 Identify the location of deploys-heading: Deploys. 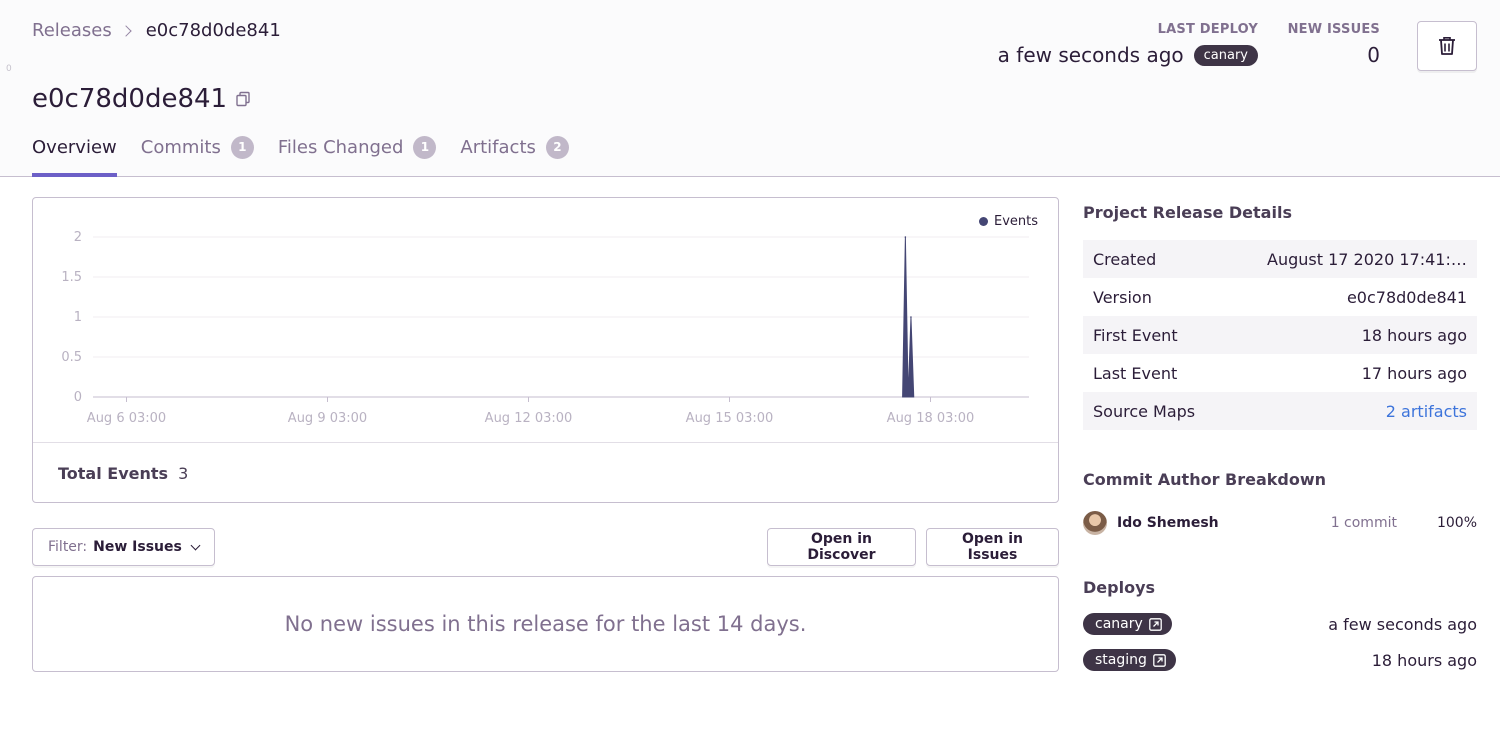
(1119, 587).